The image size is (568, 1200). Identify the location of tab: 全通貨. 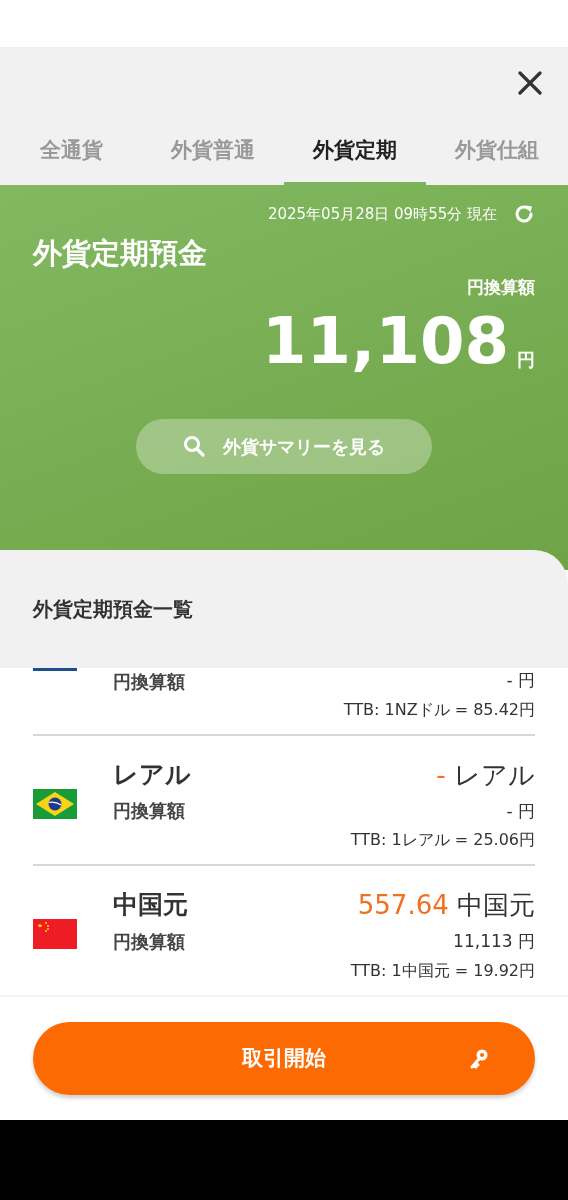
(71, 152).